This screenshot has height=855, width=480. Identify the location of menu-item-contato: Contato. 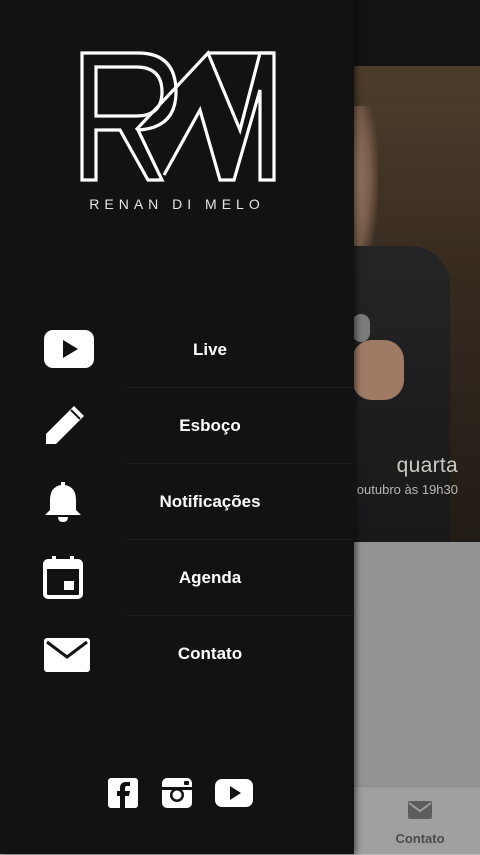
(177, 654).